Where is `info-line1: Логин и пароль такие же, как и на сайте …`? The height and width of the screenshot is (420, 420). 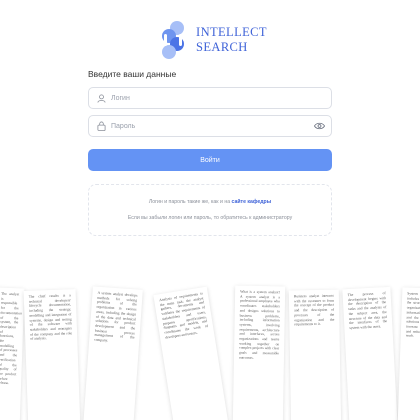 info-line1: Логин и пароль такие же, как и на сайте … is located at coordinates (210, 202).